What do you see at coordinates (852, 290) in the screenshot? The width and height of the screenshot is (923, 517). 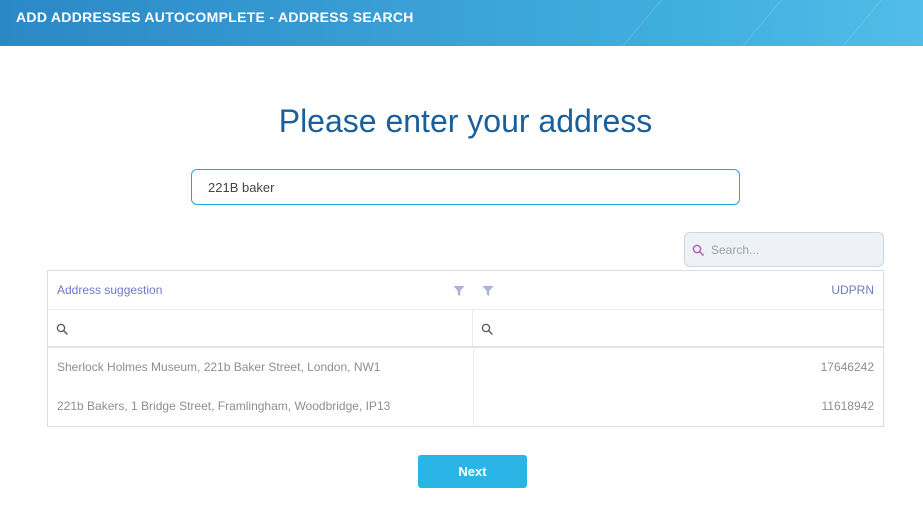 I see `column-header-udprn: UDPRN` at bounding box center [852, 290].